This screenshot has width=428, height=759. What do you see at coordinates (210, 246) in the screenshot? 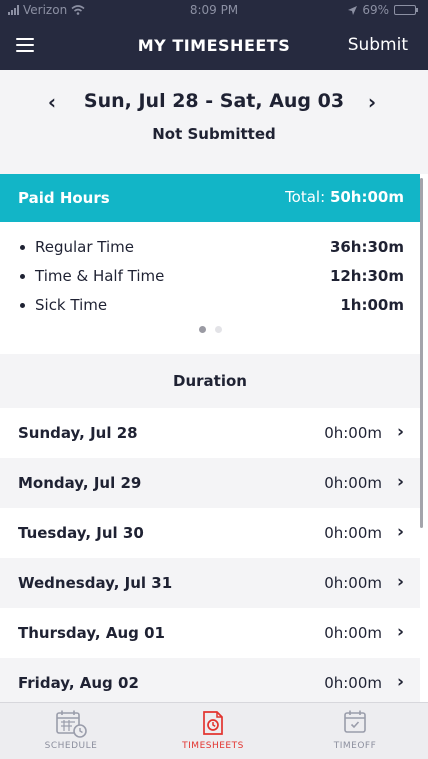
I see `hours-item: Regular Time 36h:30m` at bounding box center [210, 246].